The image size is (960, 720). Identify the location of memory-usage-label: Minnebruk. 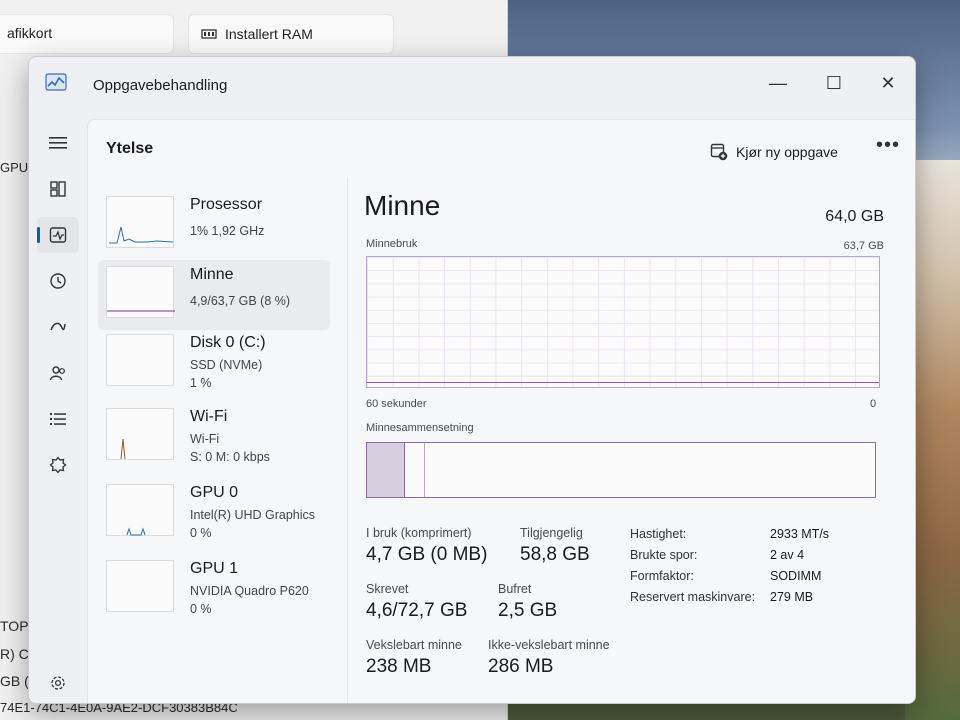
(392, 244).